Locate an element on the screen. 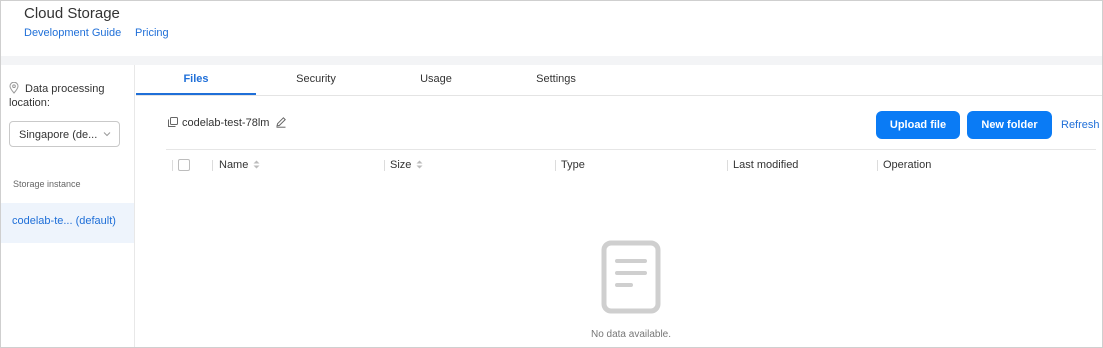 This screenshot has height=348, width=1103. column-header-size: Size is located at coordinates (406, 165).